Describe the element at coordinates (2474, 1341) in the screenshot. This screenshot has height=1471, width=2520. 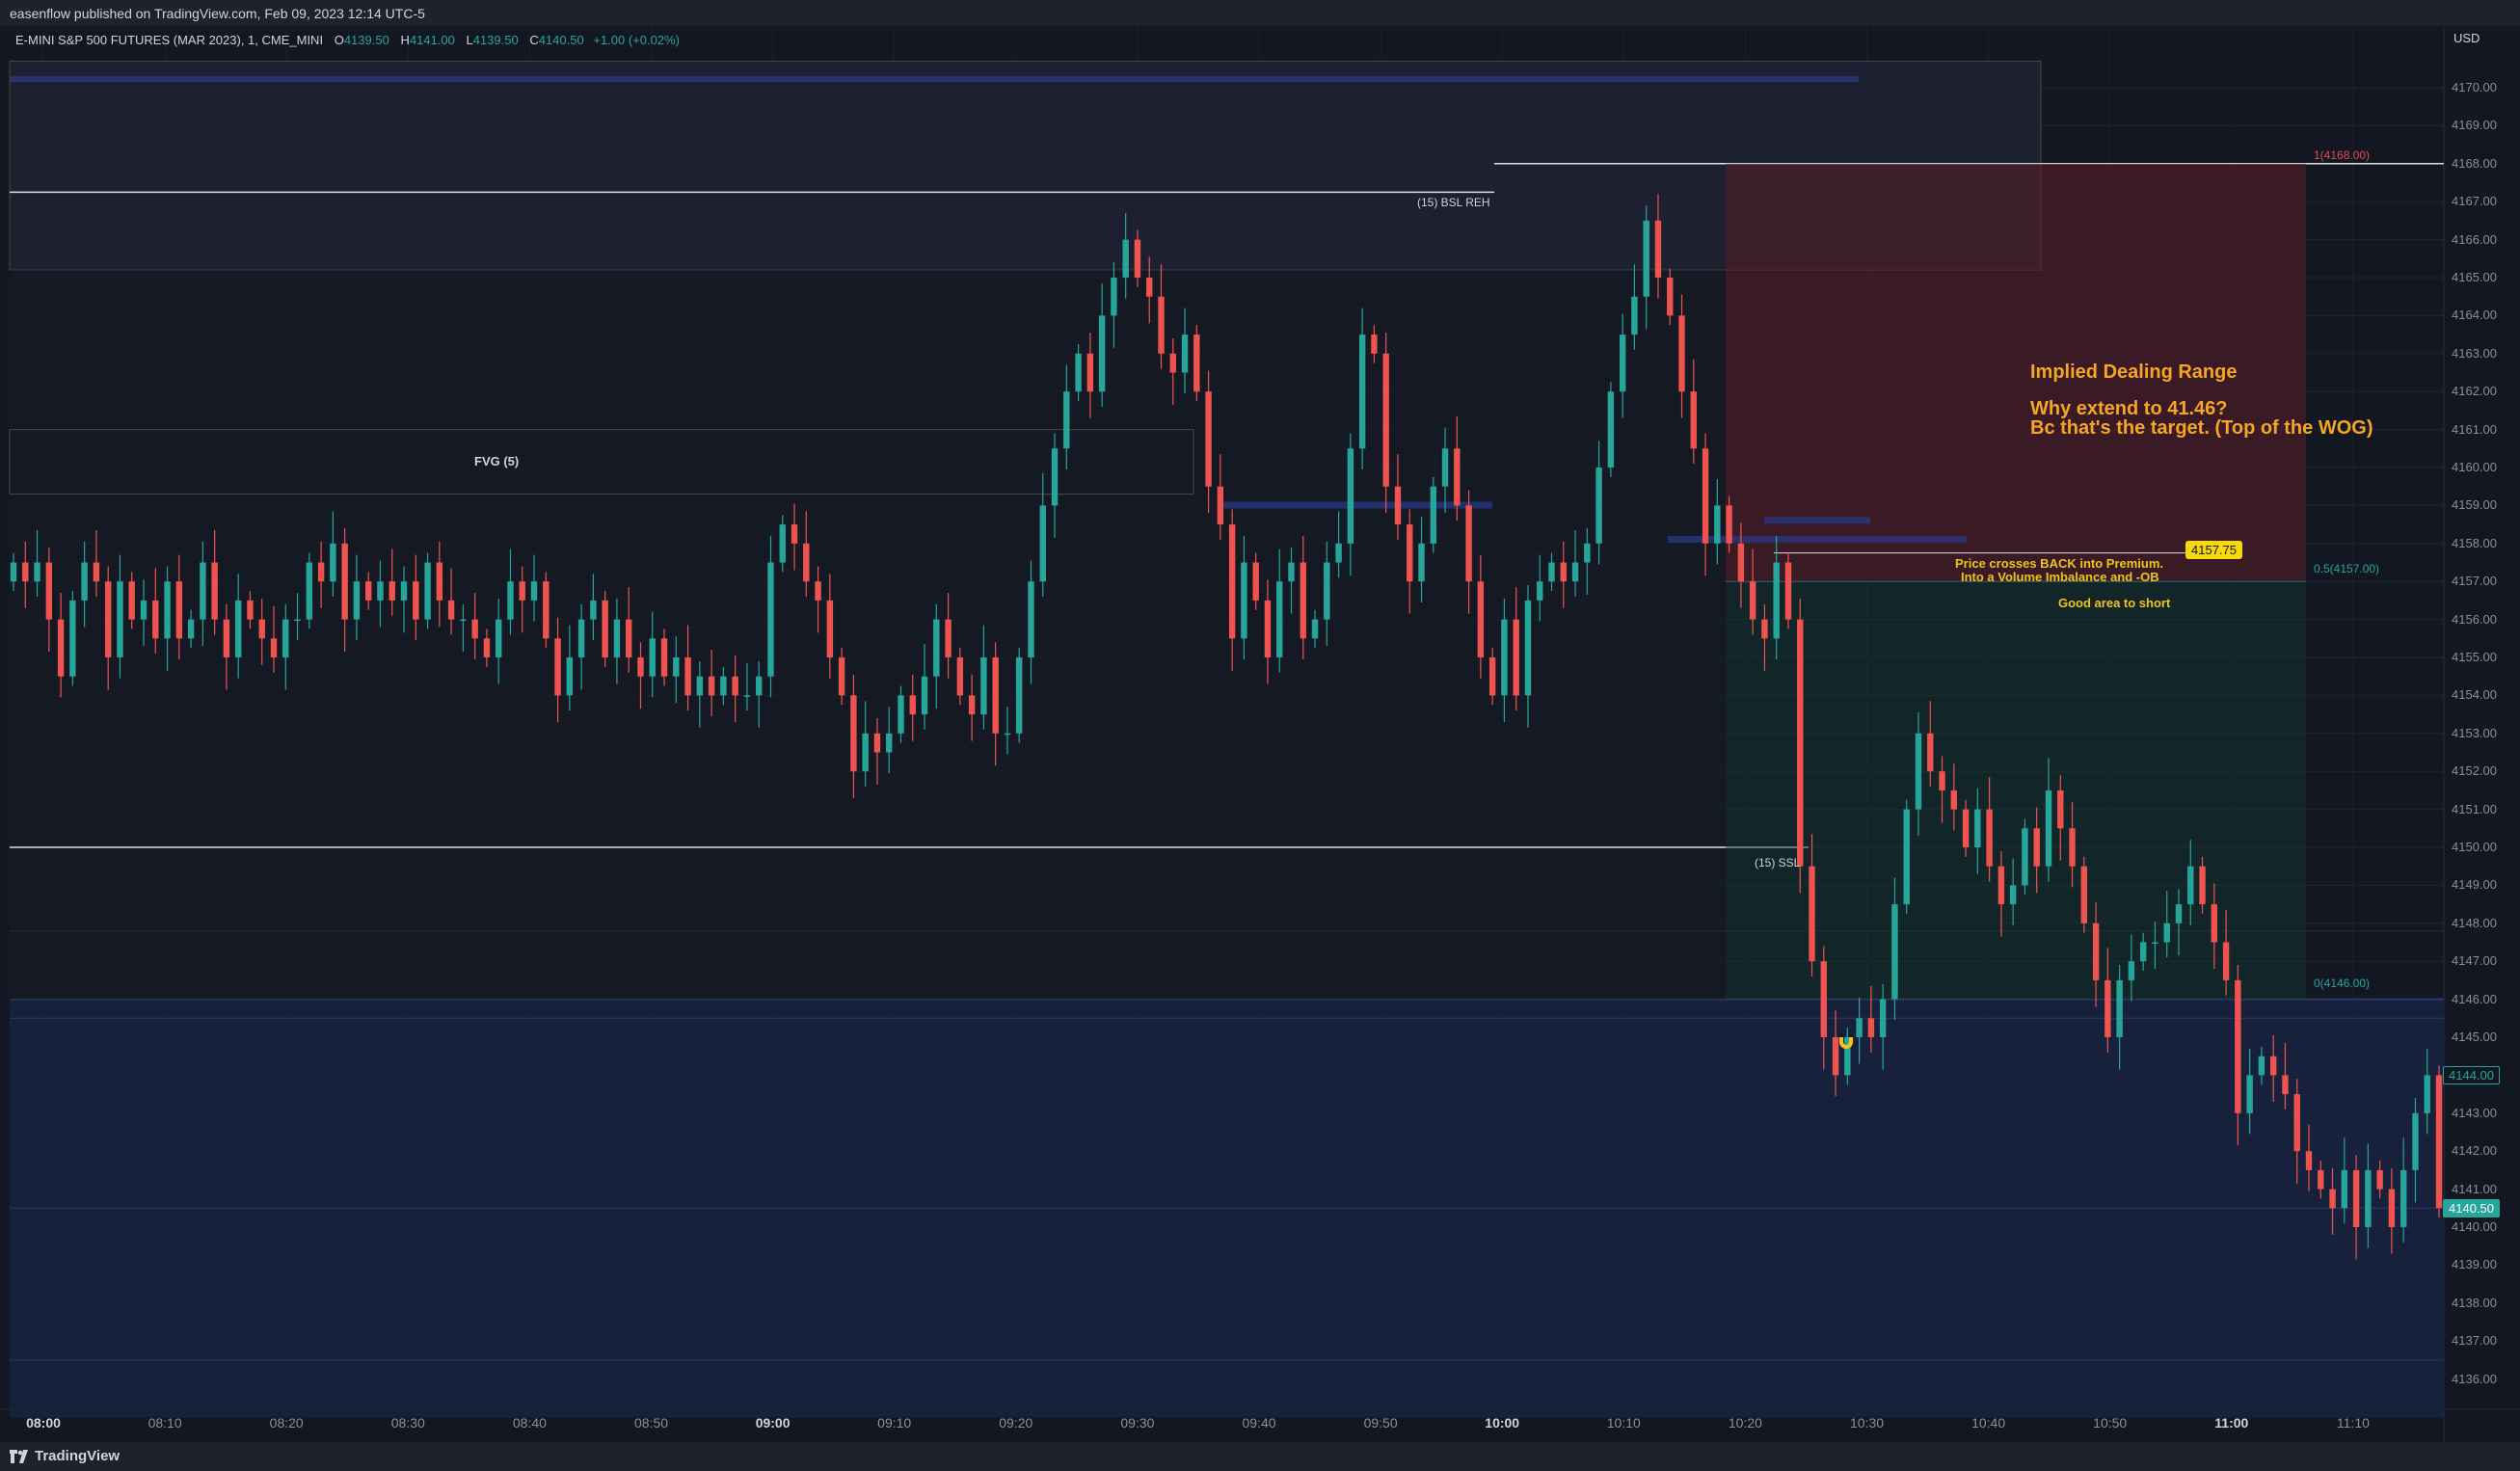
I see `price-tick-label: 4137.00` at that location.